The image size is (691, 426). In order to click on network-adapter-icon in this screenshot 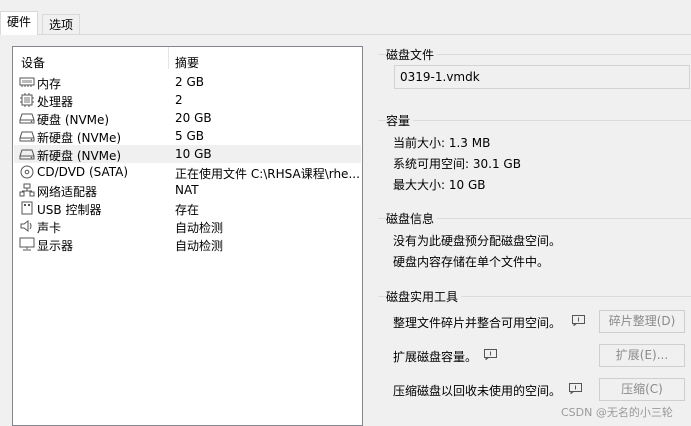, I will do `click(27, 190)`.